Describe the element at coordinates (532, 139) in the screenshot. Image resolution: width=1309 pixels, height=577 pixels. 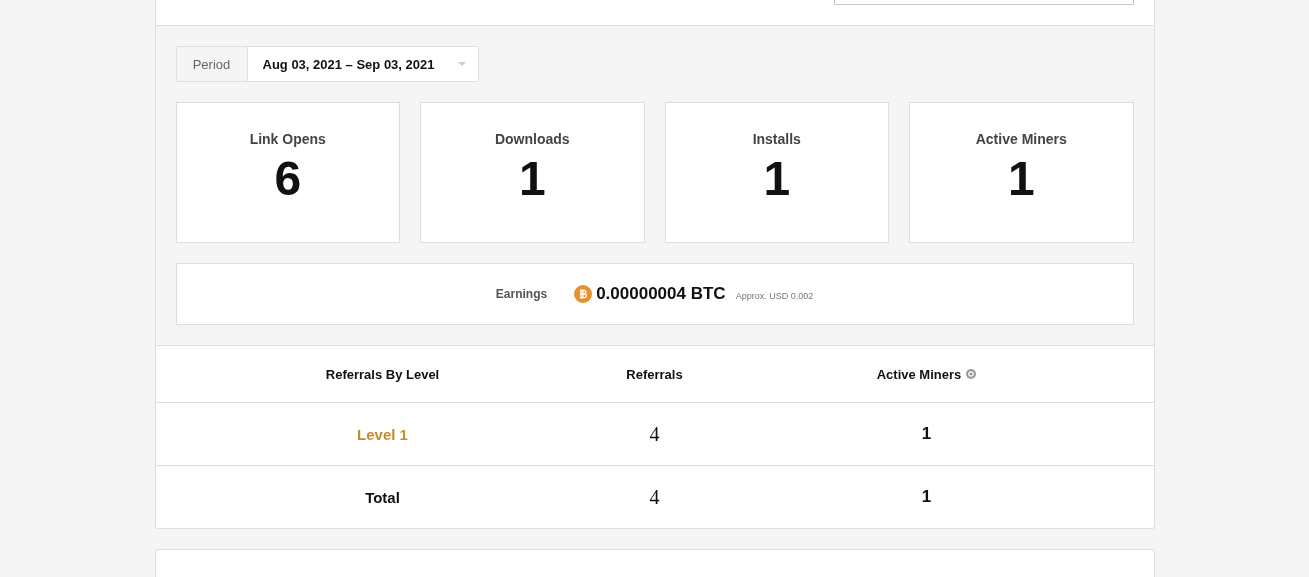
I see `stat-label: Downloads` at that location.